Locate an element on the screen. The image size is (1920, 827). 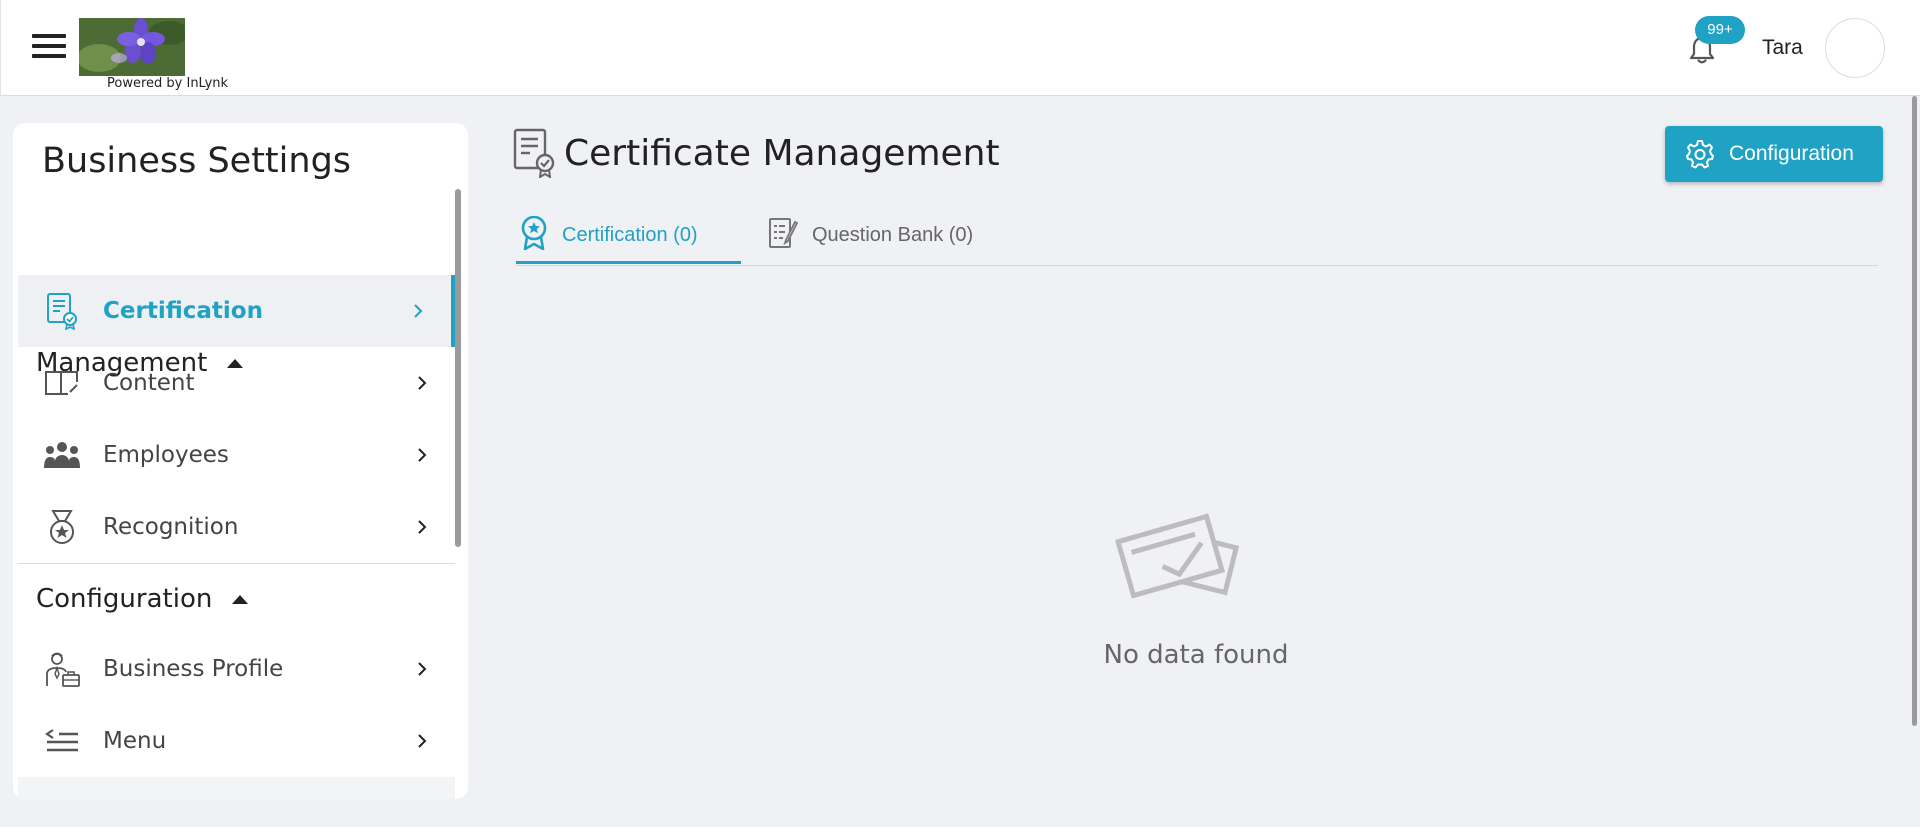
sidebar-scrollbar-thumb is located at coordinates (458, 368).